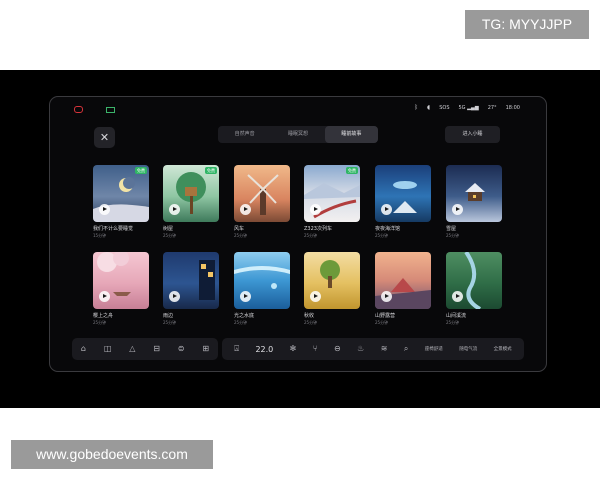 The height and width of the screenshot is (480, 600). I want to click on story-title: 雪屋, so click(451, 229).